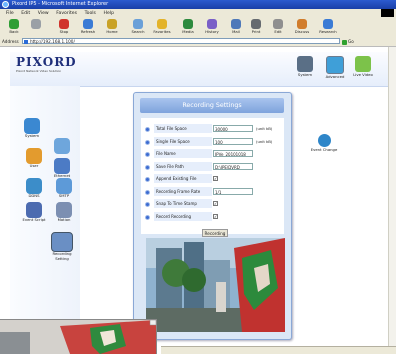 This screenshot has width=396, height=354. I want to click on favorites-icon, so click(162, 24).